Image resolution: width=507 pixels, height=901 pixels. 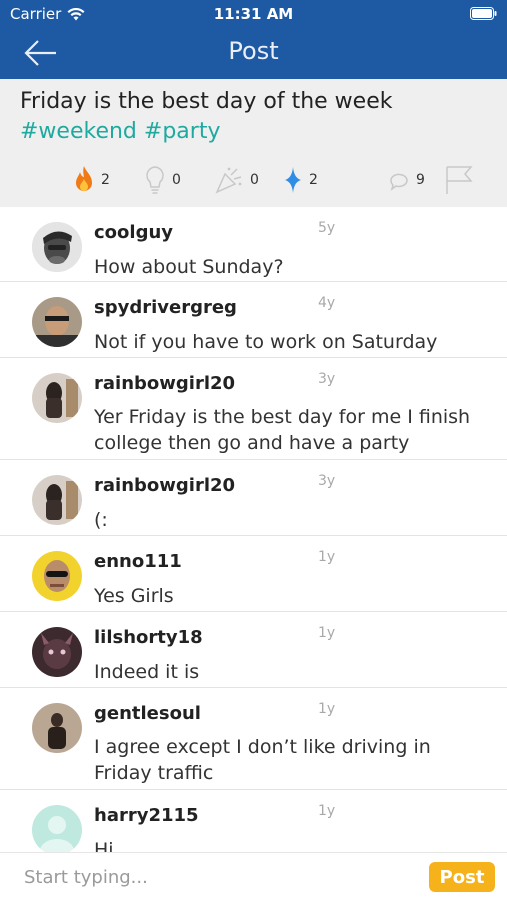 I want to click on comment-item: coolguy 5y How about Sunday?, so click(x=253, y=244).